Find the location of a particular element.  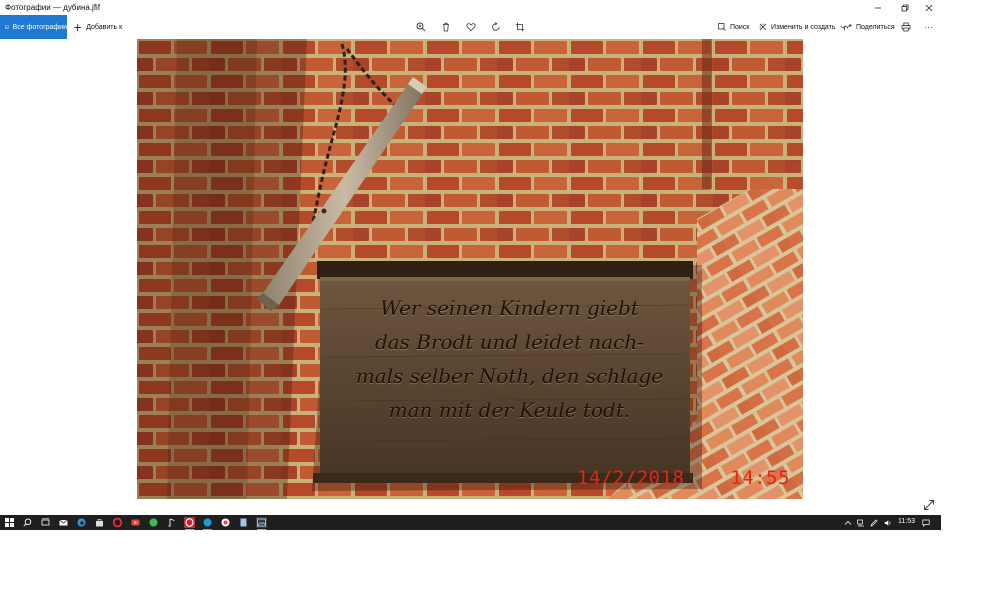

start-button is located at coordinates (9, 522).